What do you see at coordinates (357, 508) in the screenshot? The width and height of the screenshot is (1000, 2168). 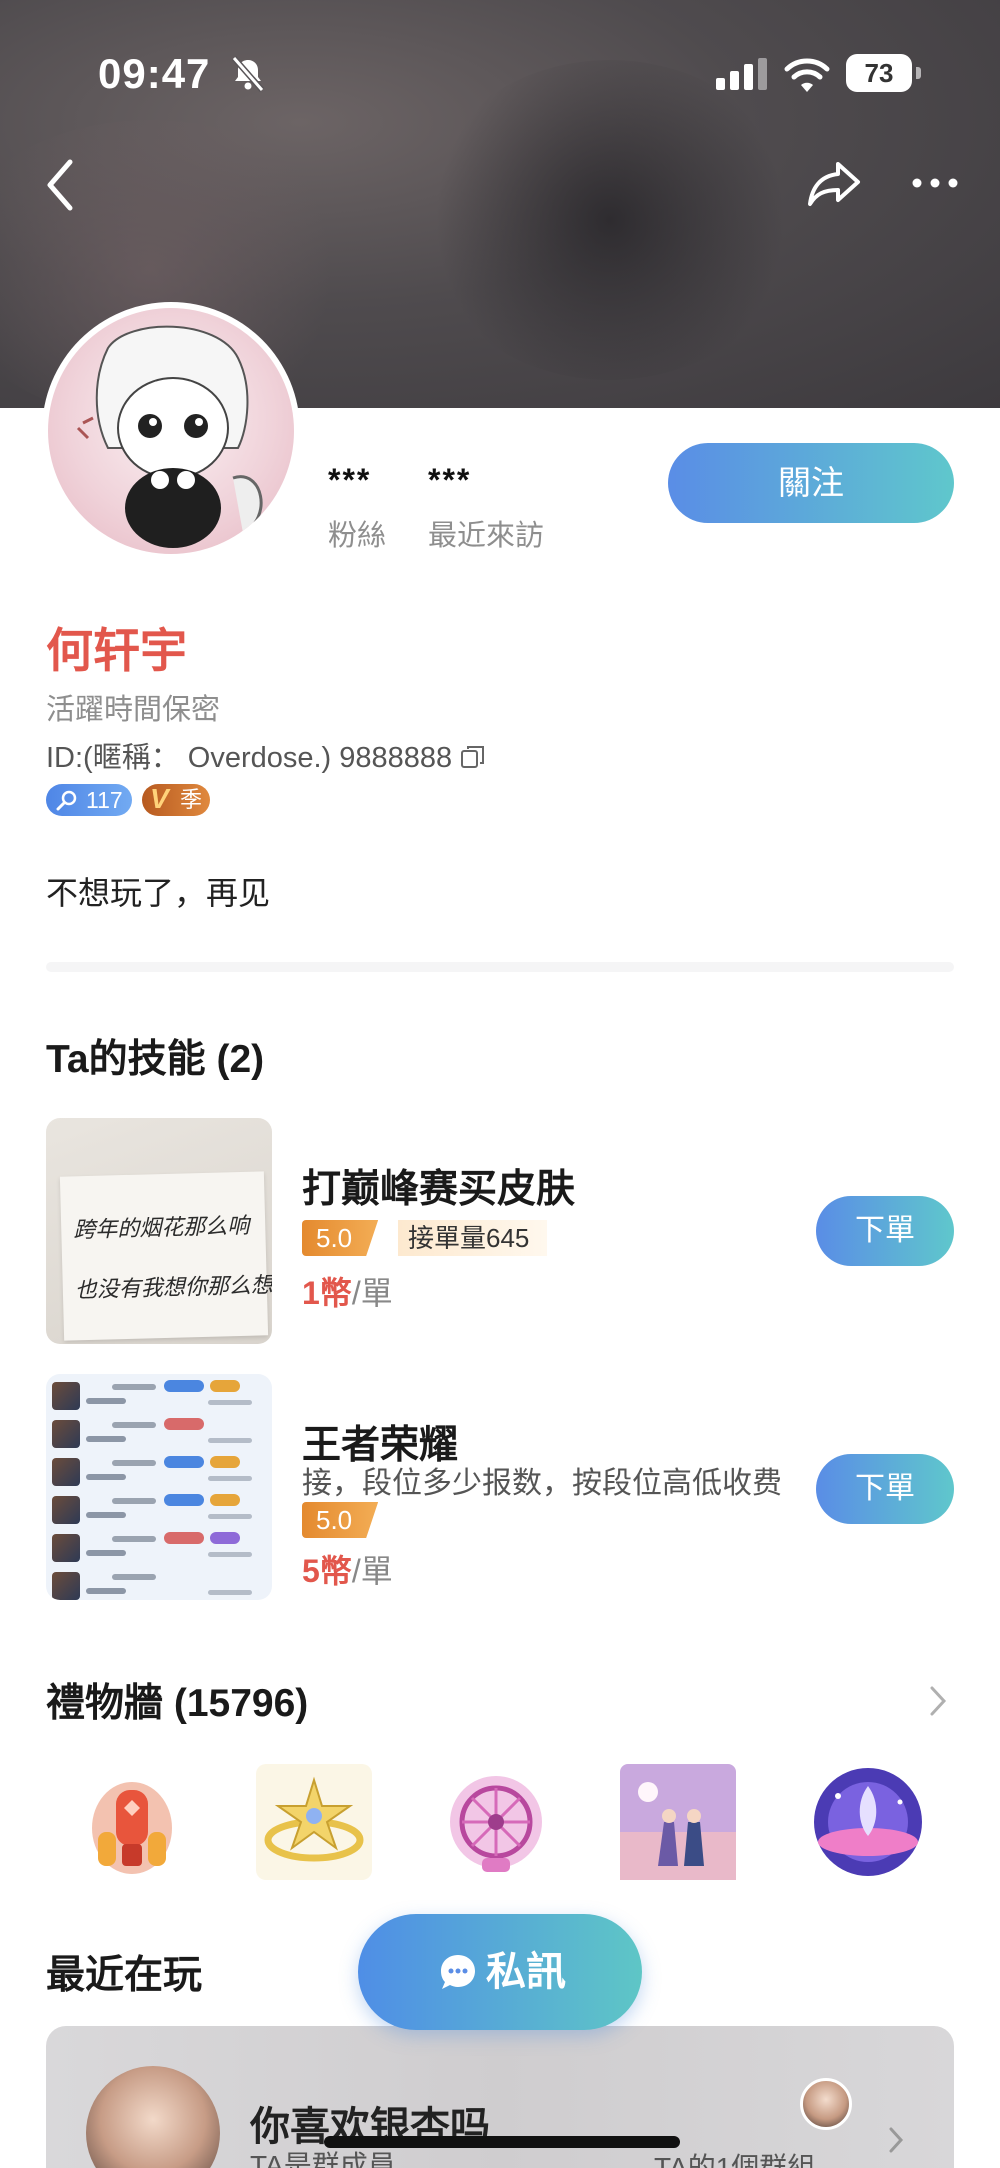 I see `fans-stat: *** 粉絲` at bounding box center [357, 508].